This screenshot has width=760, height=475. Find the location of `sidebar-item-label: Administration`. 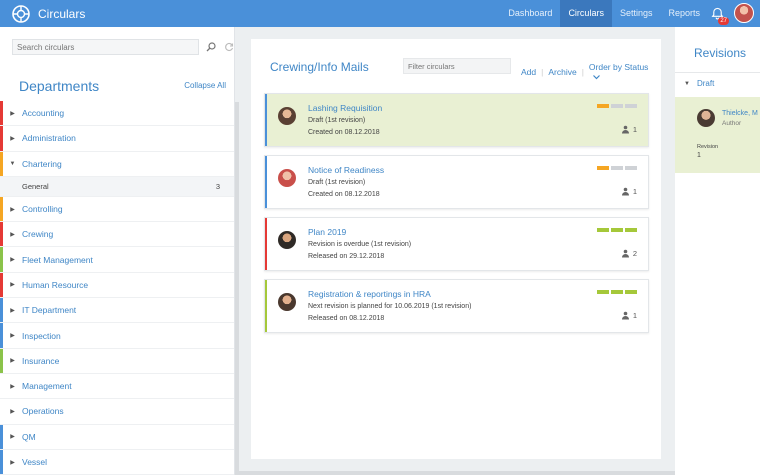

sidebar-item-label: Administration is located at coordinates (49, 138).